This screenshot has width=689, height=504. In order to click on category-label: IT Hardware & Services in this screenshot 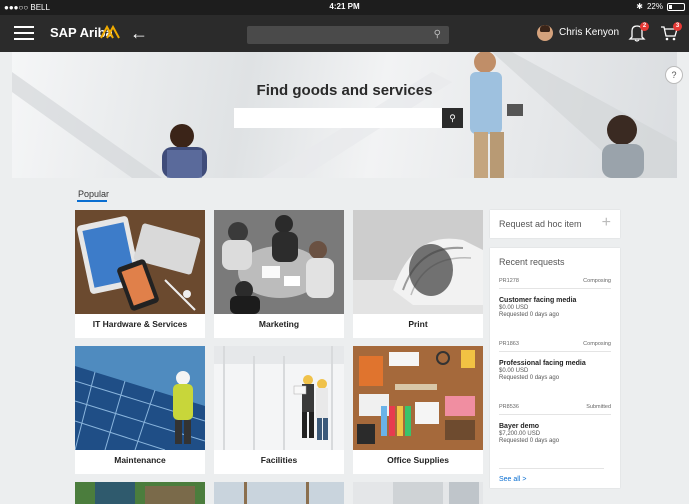, I will do `click(140, 324)`.